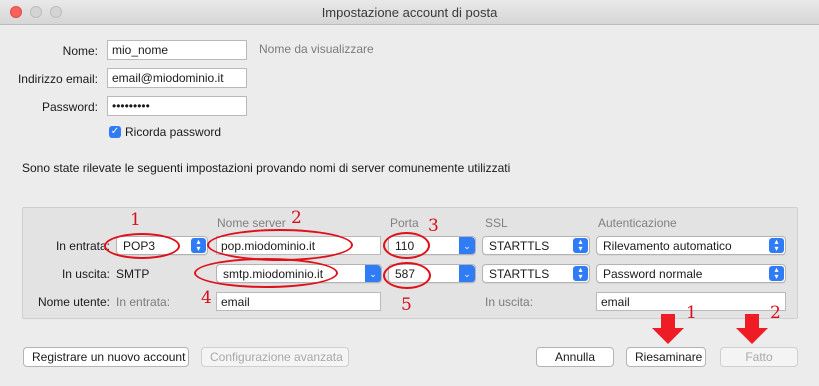 The height and width of the screenshot is (386, 819). Describe the element at coordinates (653, 274) in the screenshot. I see `outgoing-auth-value: Password normale` at that location.